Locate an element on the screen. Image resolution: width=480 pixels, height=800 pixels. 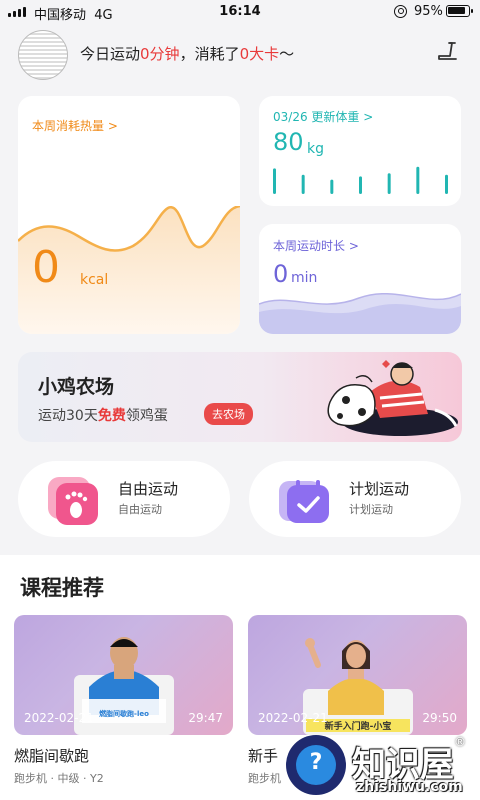
plan-sport-button: 计划运动 计划运动 is located at coordinates (355, 499).